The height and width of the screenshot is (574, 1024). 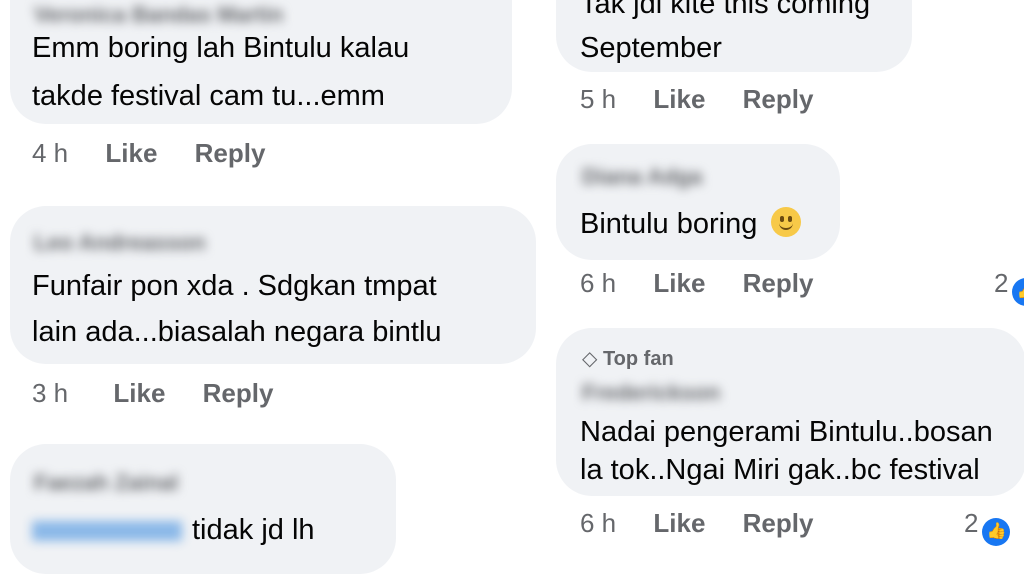 I want to click on comment-meta: 3 h Like Reply, so click(x=152, y=393).